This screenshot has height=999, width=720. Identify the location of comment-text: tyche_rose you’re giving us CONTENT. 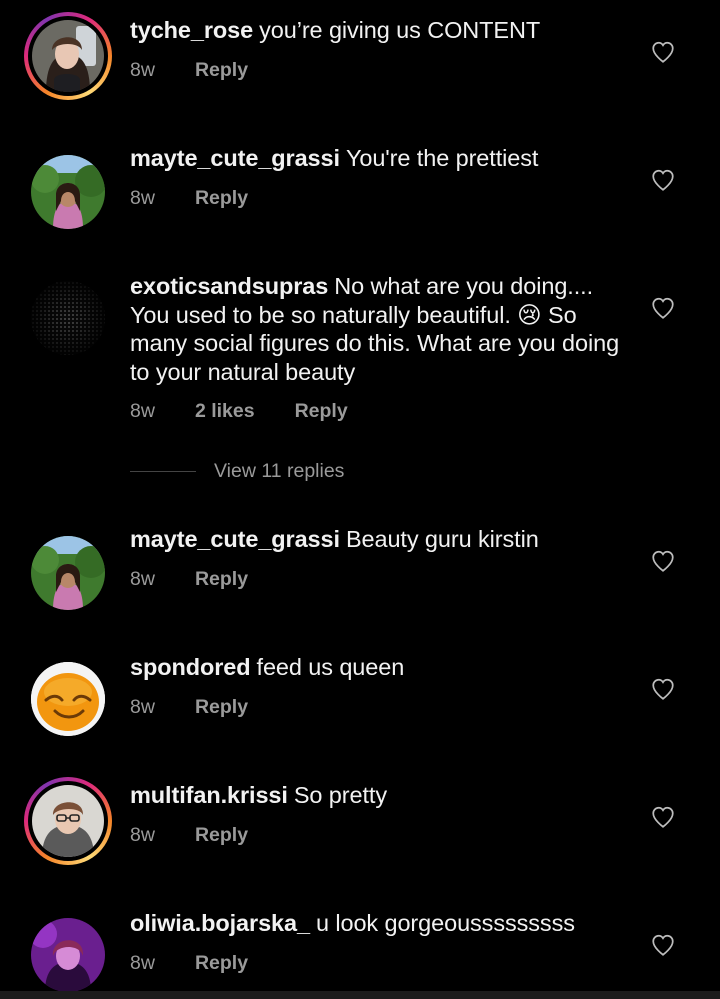
(375, 30).